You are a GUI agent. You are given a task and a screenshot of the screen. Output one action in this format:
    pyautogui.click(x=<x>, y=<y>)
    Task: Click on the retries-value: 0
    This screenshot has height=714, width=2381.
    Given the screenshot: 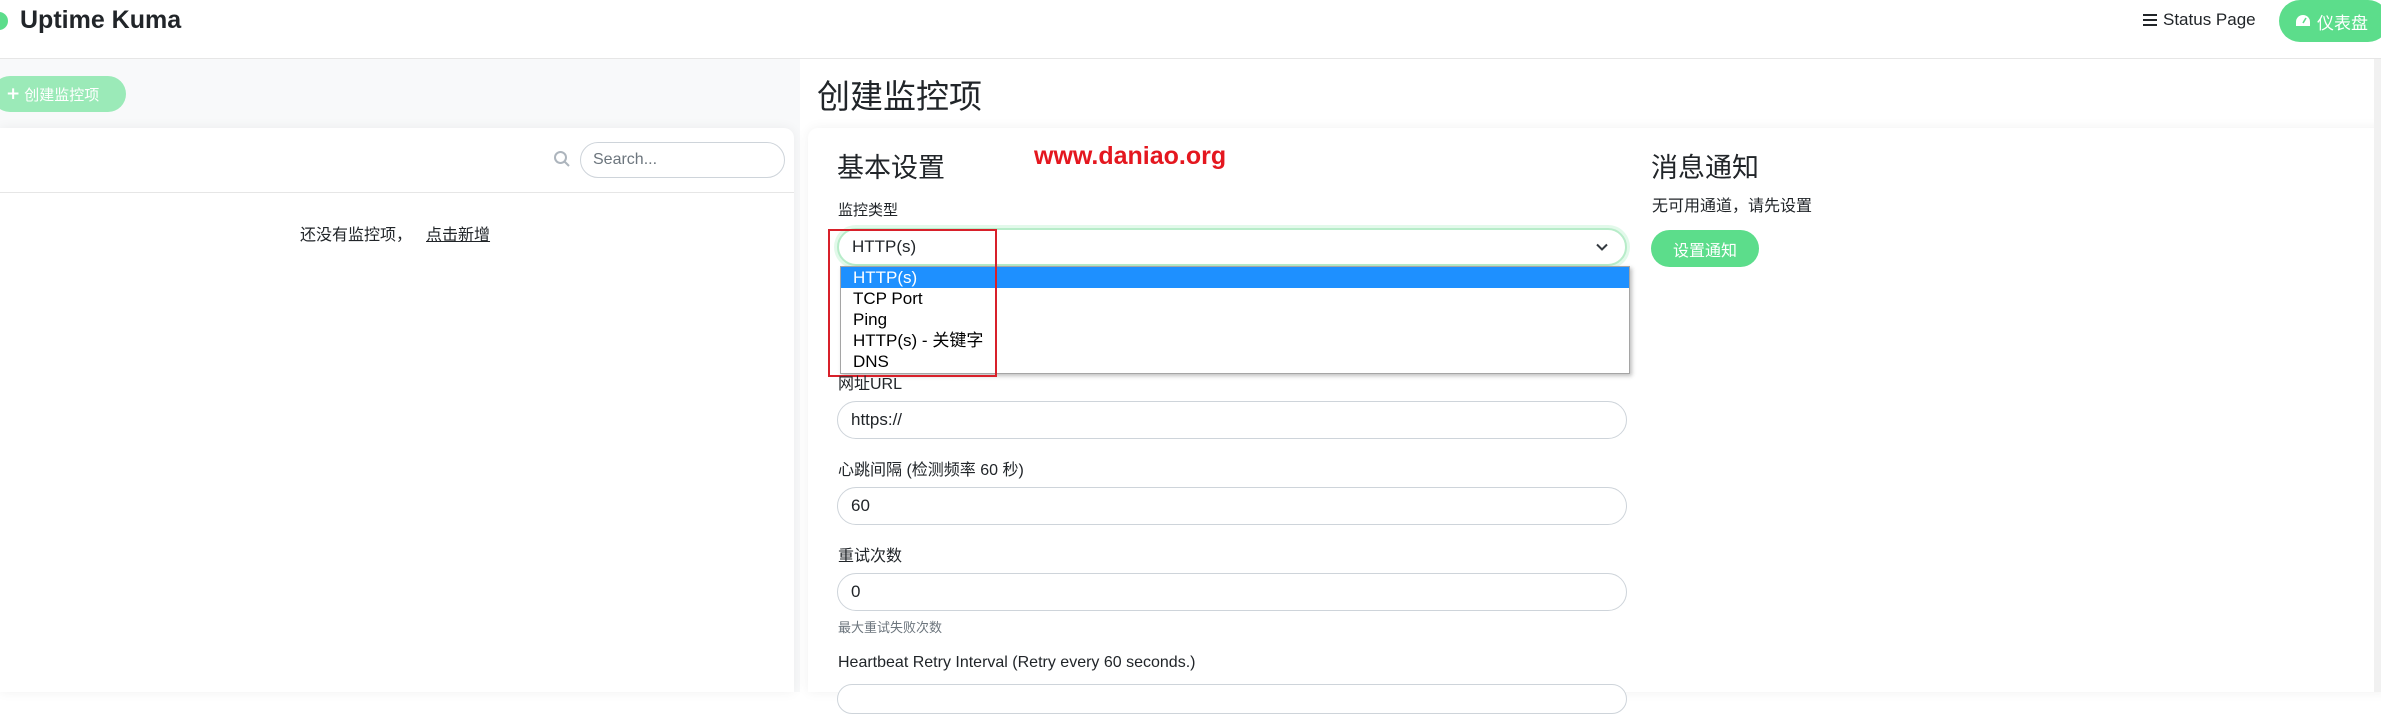 What is the action you would take?
    pyautogui.click(x=856, y=591)
    